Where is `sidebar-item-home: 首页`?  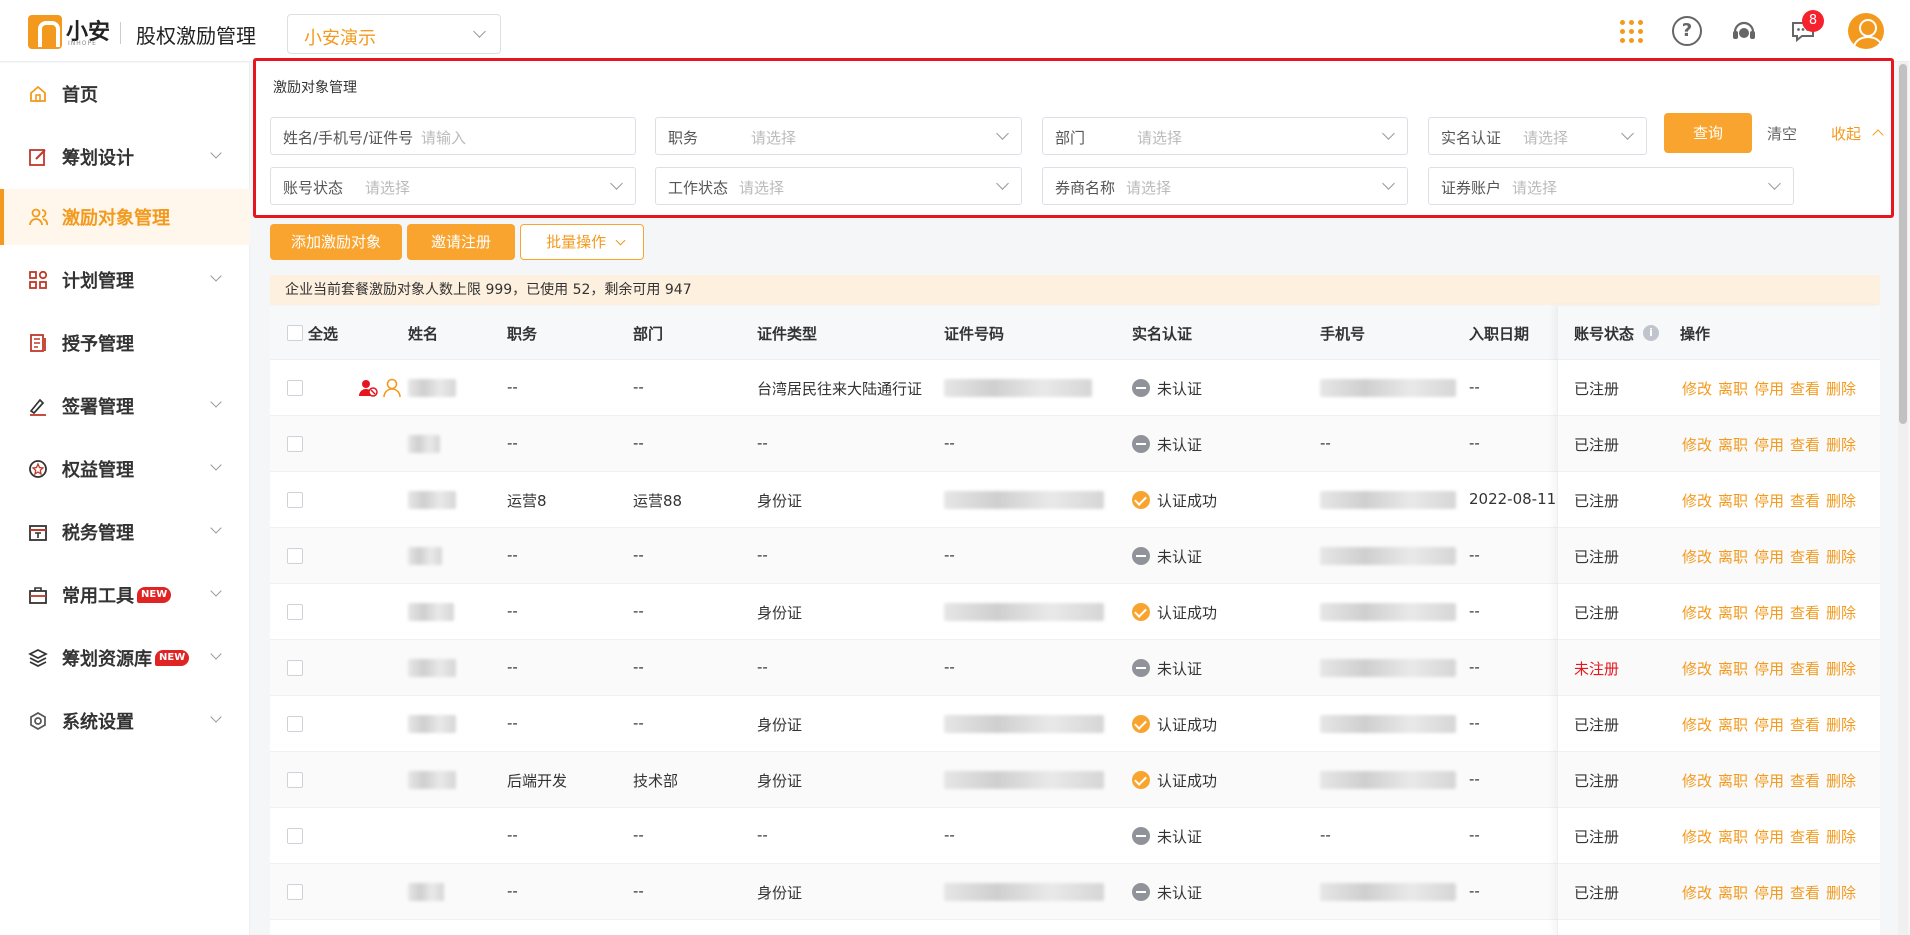 sidebar-item-home: 首页 is located at coordinates (125, 94).